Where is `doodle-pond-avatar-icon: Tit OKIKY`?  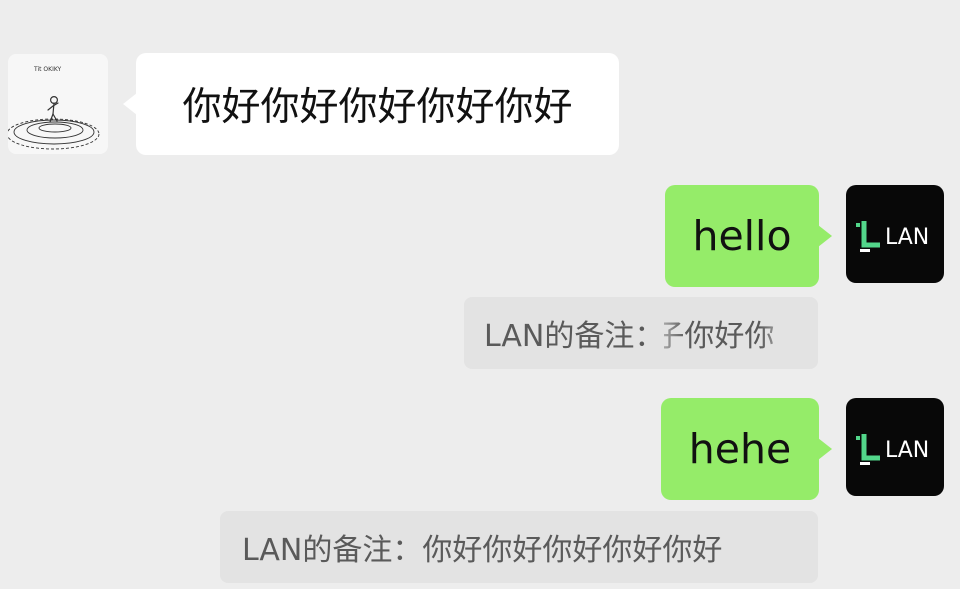
doodle-pond-avatar-icon: Tit OKIKY is located at coordinates (54, 108).